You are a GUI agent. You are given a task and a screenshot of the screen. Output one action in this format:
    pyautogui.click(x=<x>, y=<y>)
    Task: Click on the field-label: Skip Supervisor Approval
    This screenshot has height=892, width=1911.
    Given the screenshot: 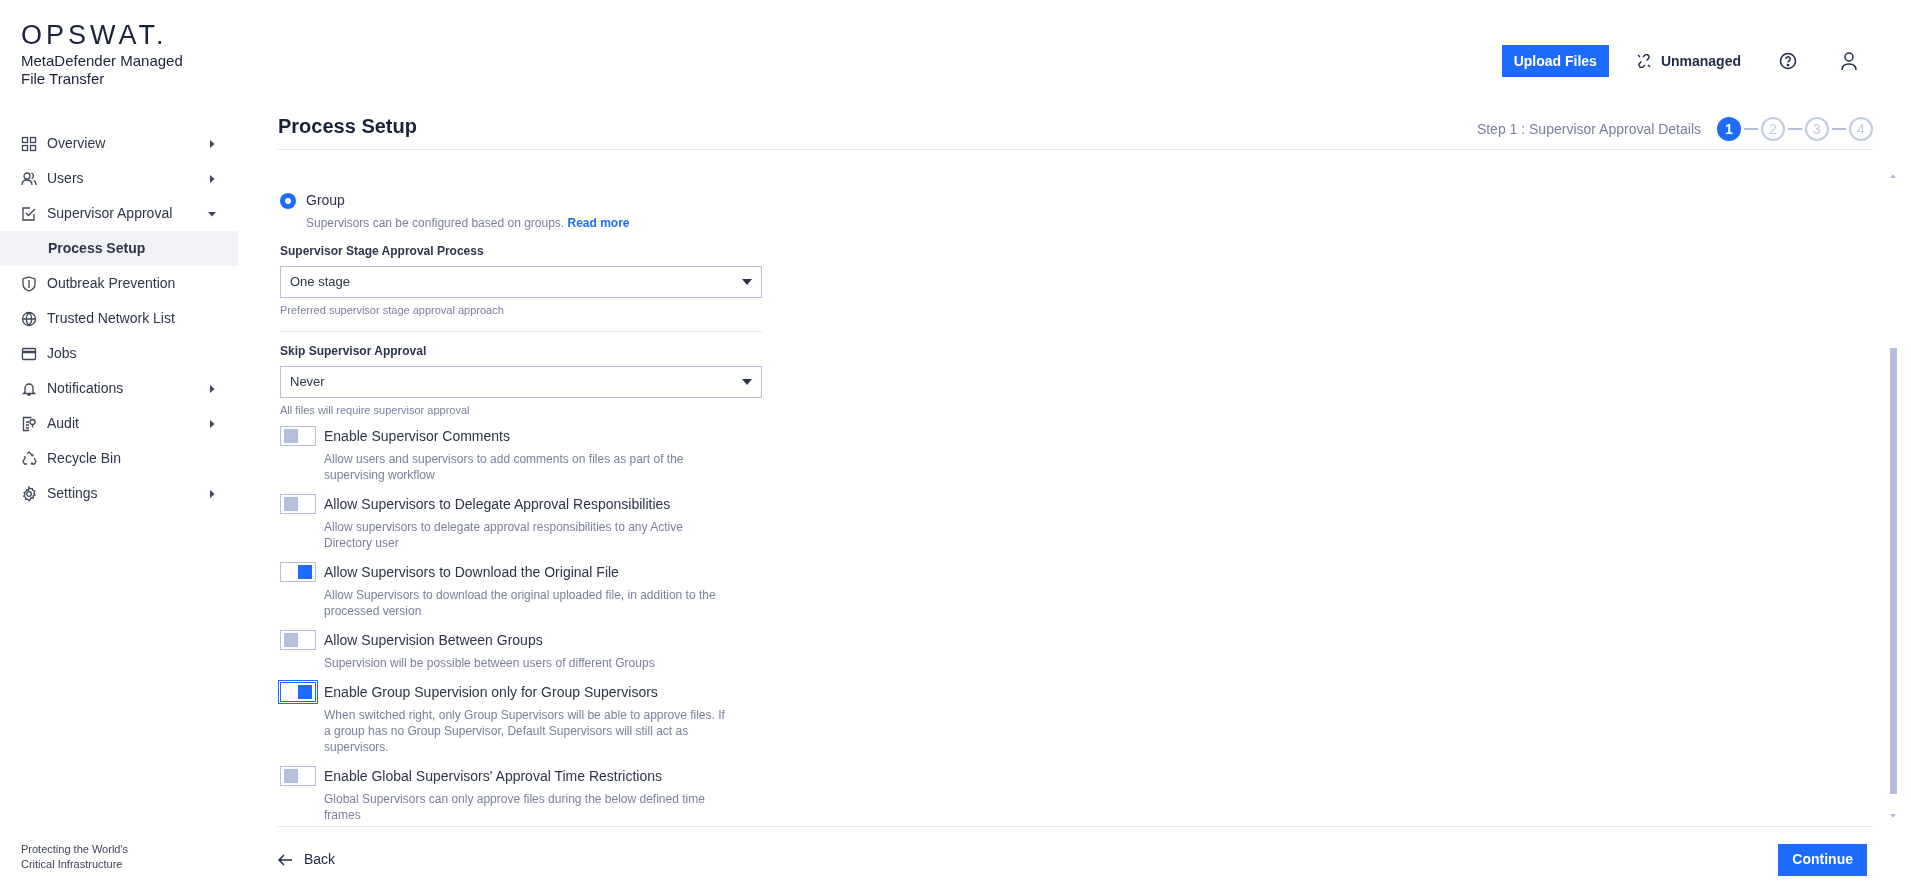 What is the action you would take?
    pyautogui.click(x=354, y=351)
    